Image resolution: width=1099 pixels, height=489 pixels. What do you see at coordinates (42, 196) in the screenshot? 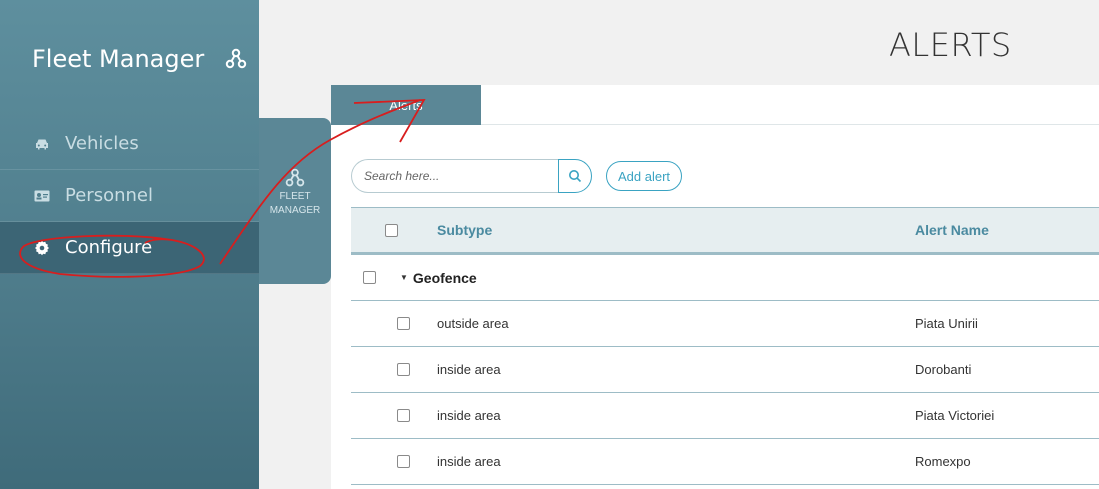
I see `id-card-icon` at bounding box center [42, 196].